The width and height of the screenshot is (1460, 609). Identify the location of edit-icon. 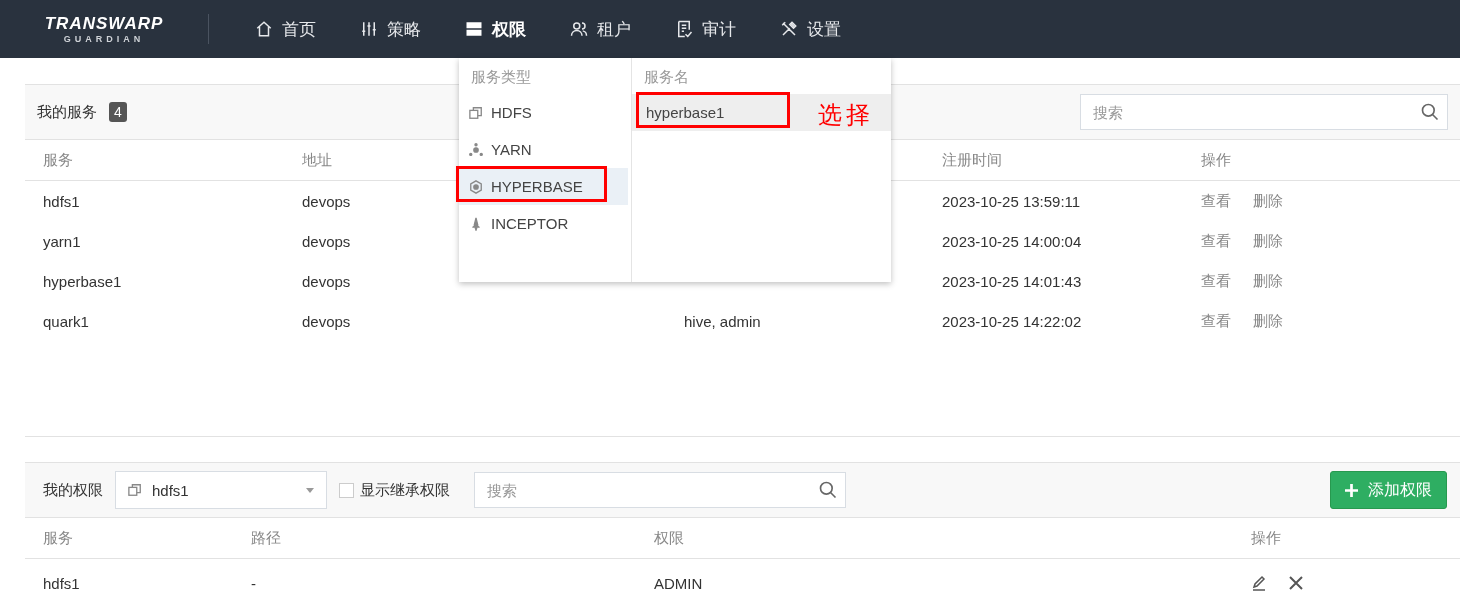
(1259, 583).